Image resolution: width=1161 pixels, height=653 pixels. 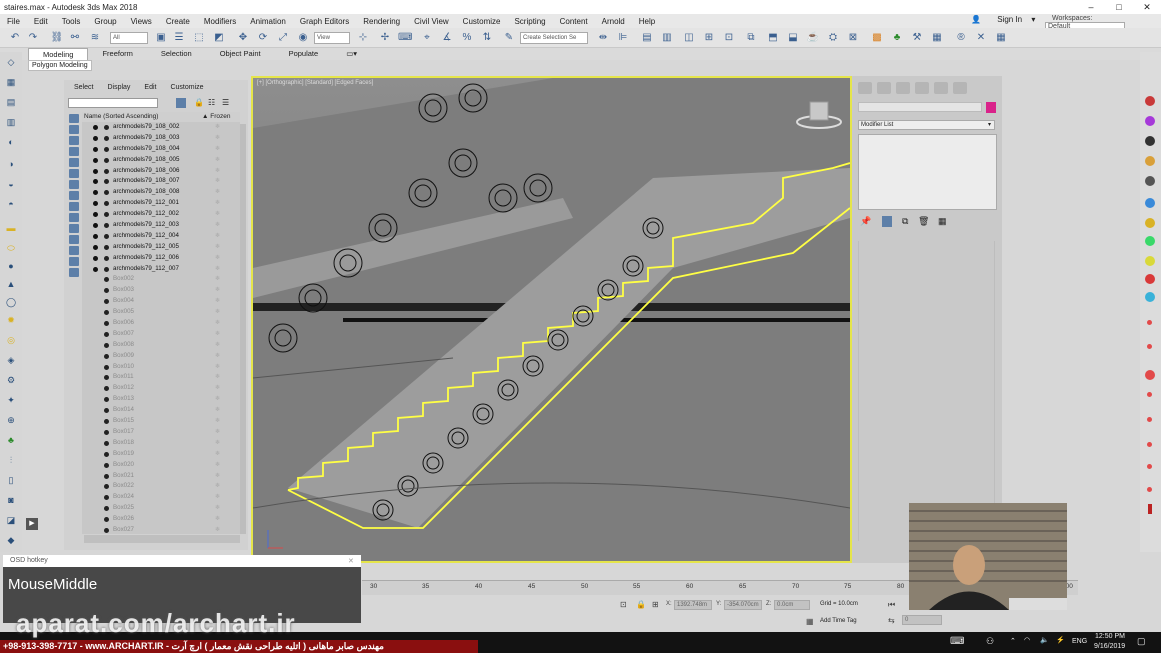 I want to click on vray-icon, so click(x=1150, y=161).